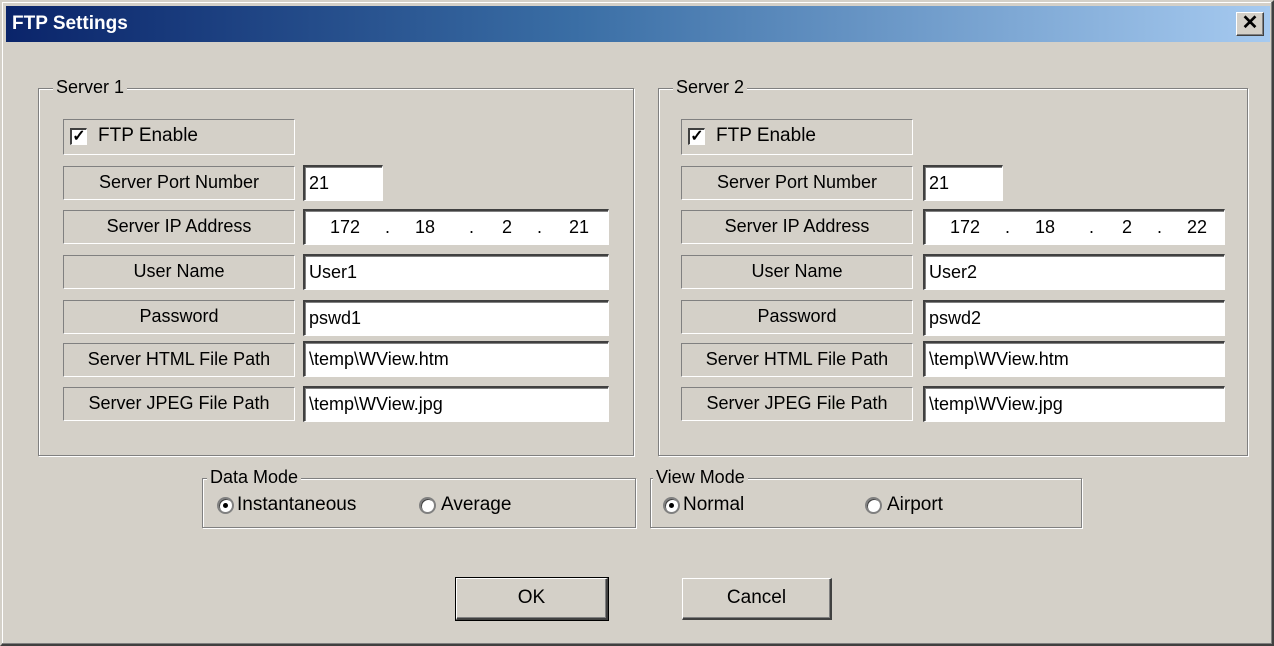  Describe the element at coordinates (873, 505) in the screenshot. I see `view-mode-airport-radio` at that location.